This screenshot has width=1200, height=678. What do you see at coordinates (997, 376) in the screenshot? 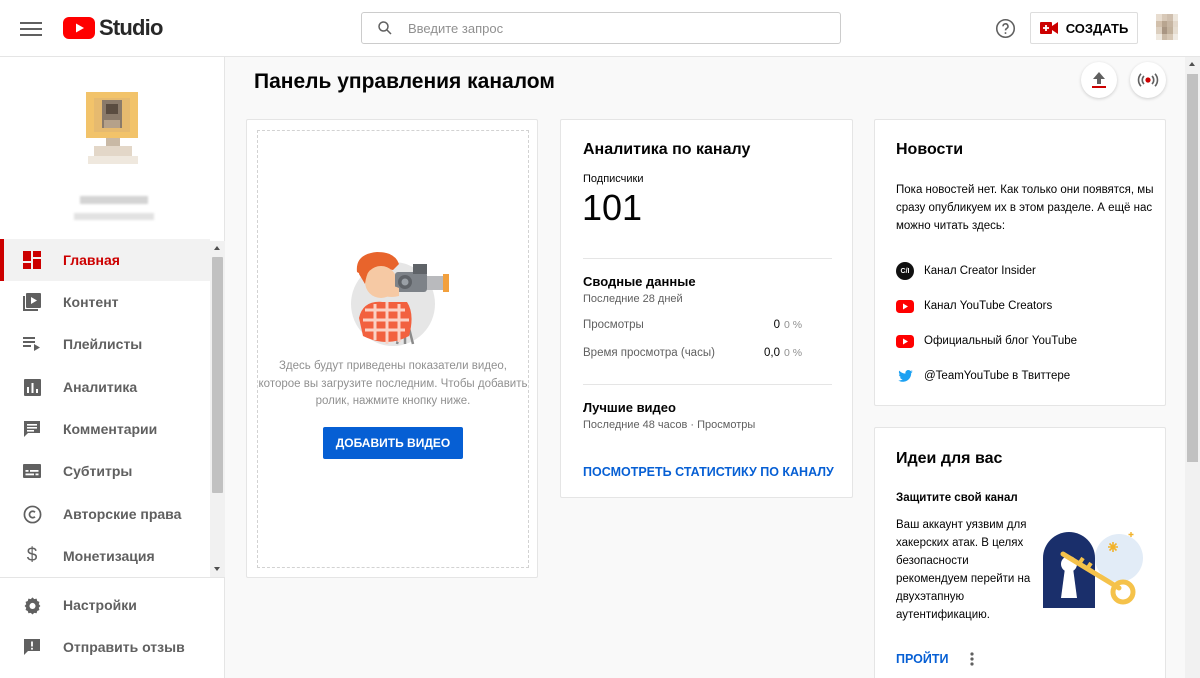
I see `news-link-label: @TeamYouTube в Твиттере` at bounding box center [997, 376].